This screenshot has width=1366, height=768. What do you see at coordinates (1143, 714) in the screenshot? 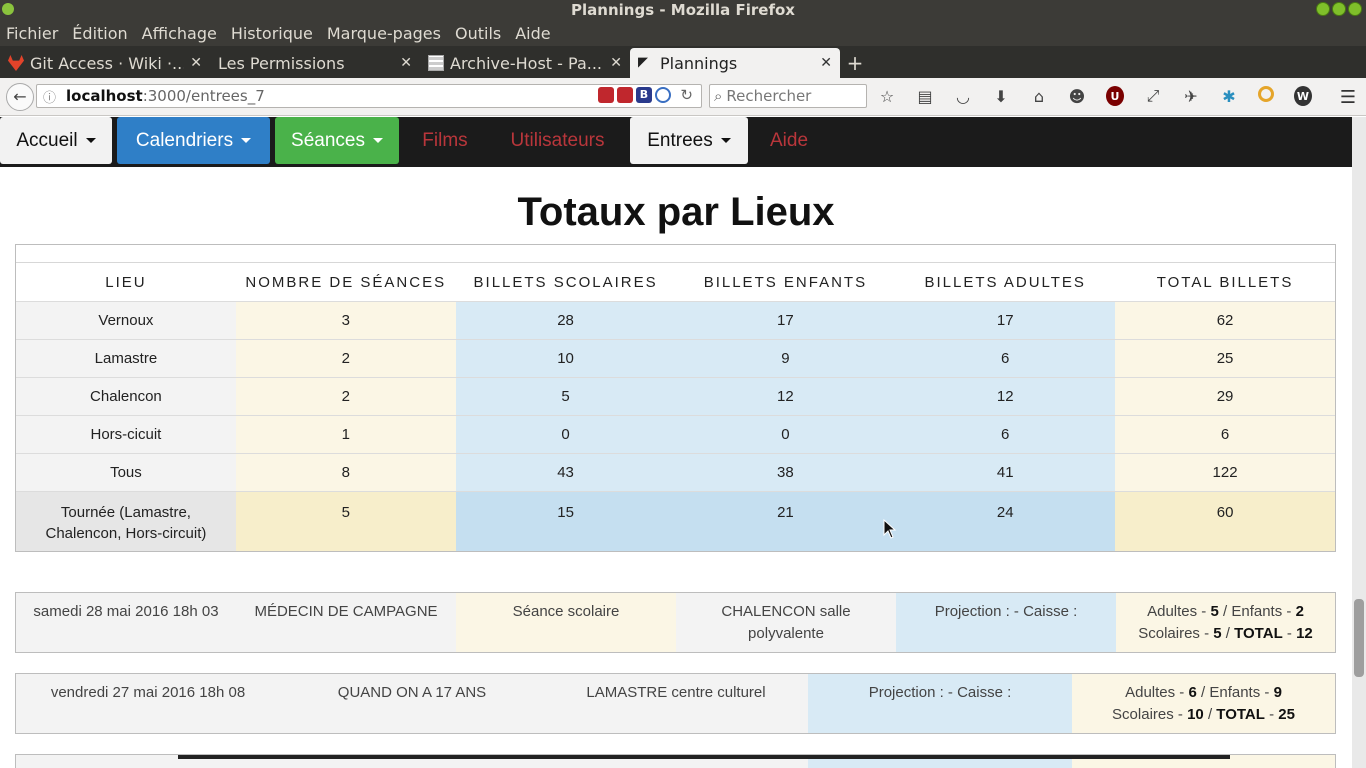
I see `scolaires-label: Scolaires` at bounding box center [1143, 714].